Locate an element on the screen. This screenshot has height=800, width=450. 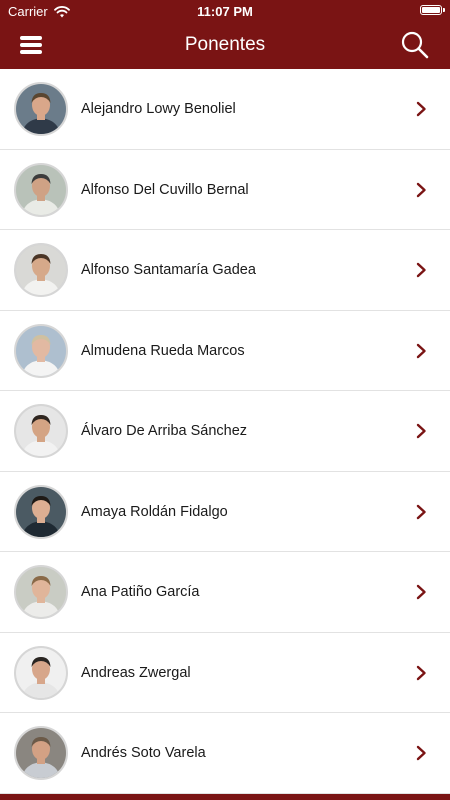
speaker-name: Alfonso Del Cuvillo Bernal is located at coordinates (165, 189).